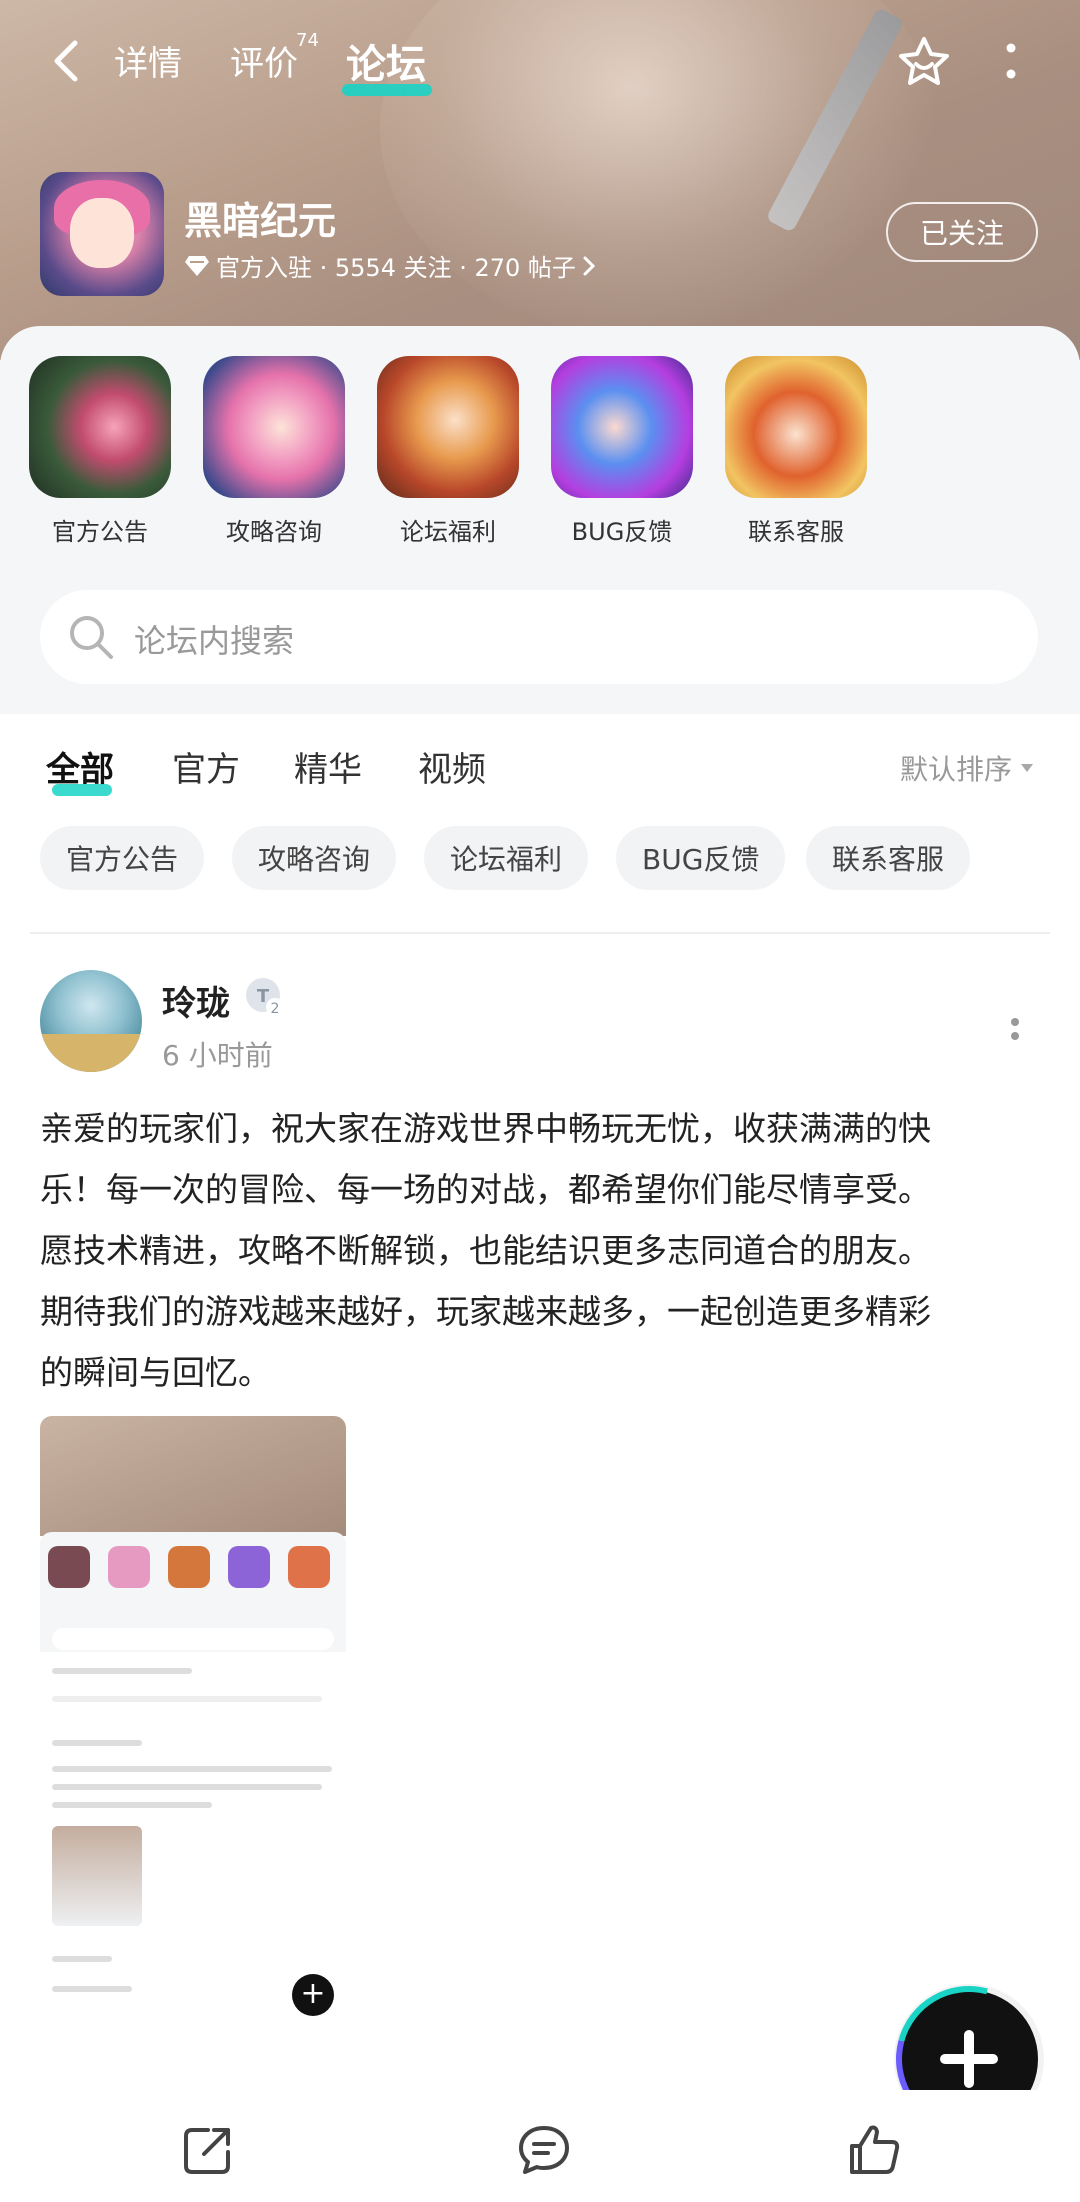 The width and height of the screenshot is (1080, 2202). I want to click on sort-label: 默认排序, so click(956, 769).